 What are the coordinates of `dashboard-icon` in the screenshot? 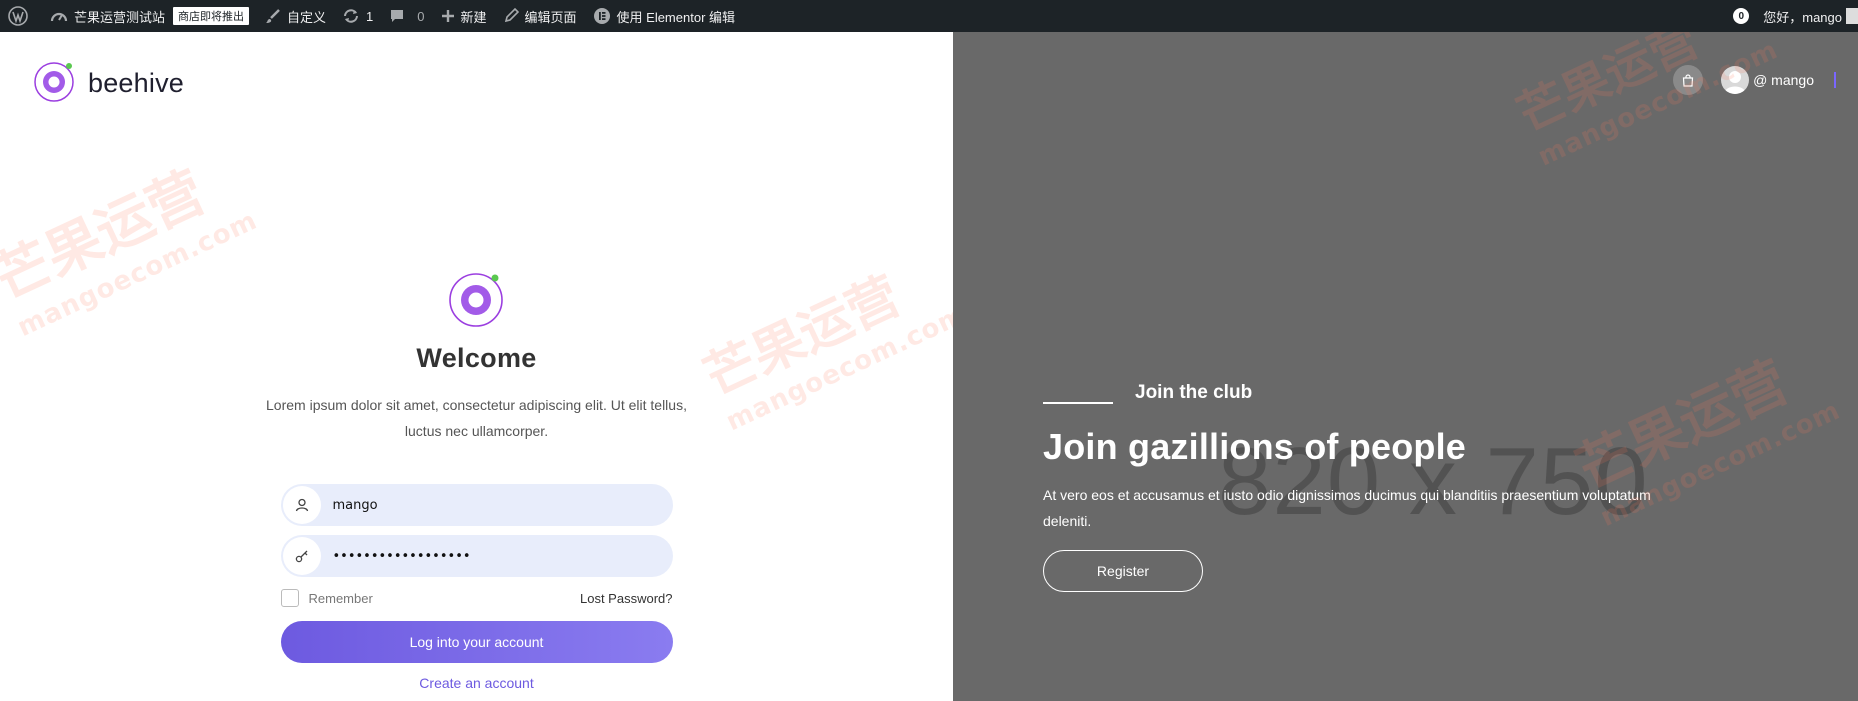 It's located at (59, 16).